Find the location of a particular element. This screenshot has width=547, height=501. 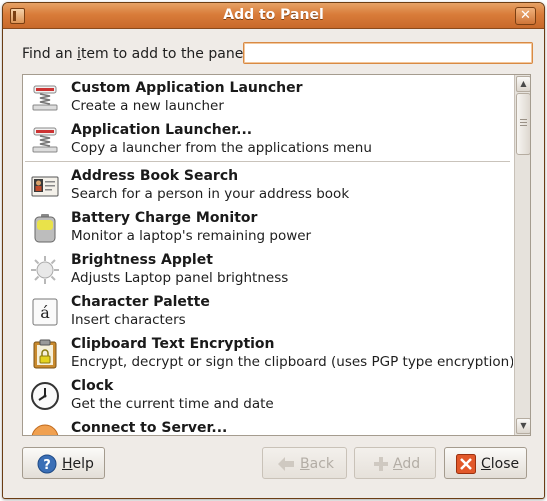

add-button: Add is located at coordinates (395, 463).